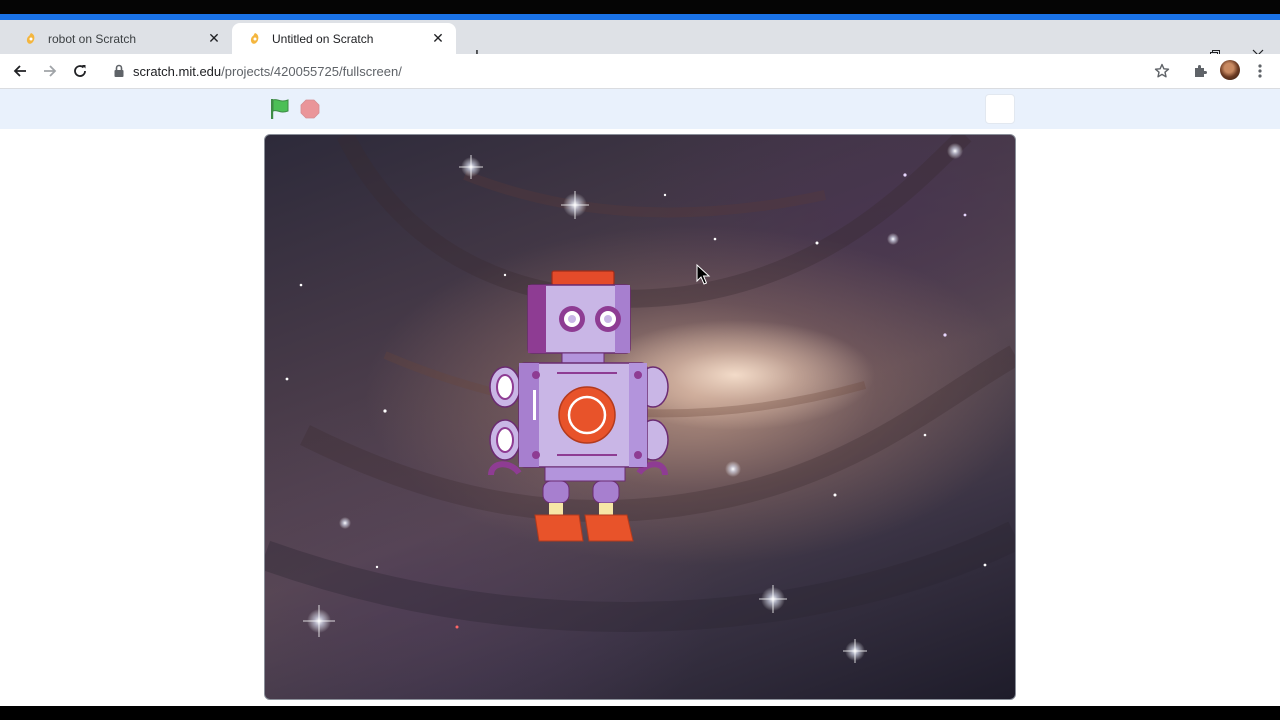 This screenshot has height=720, width=1280. I want to click on forward-icon, so click(50, 71).